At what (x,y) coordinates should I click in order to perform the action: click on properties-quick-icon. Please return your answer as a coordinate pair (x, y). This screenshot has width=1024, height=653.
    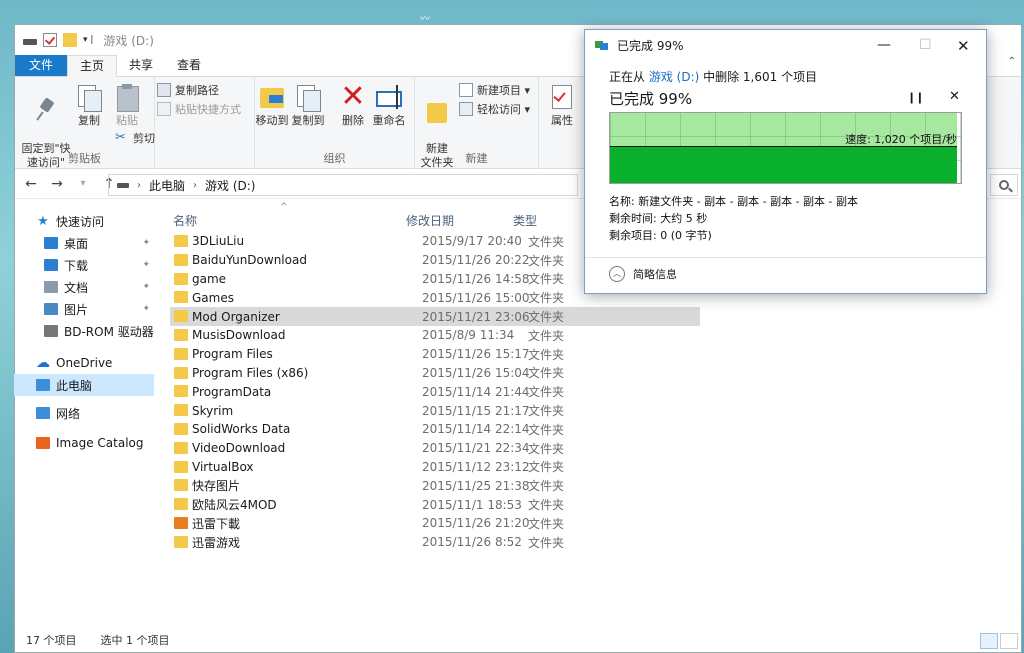
    Looking at the image, I should click on (50, 40).